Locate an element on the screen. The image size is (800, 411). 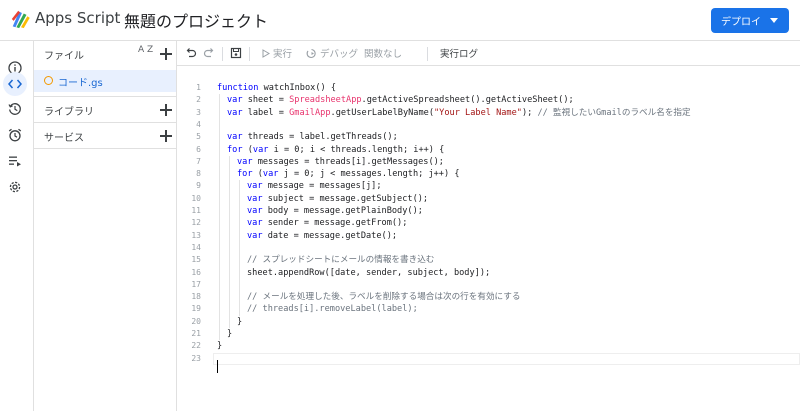
line-number: 23 is located at coordinates (196, 358).